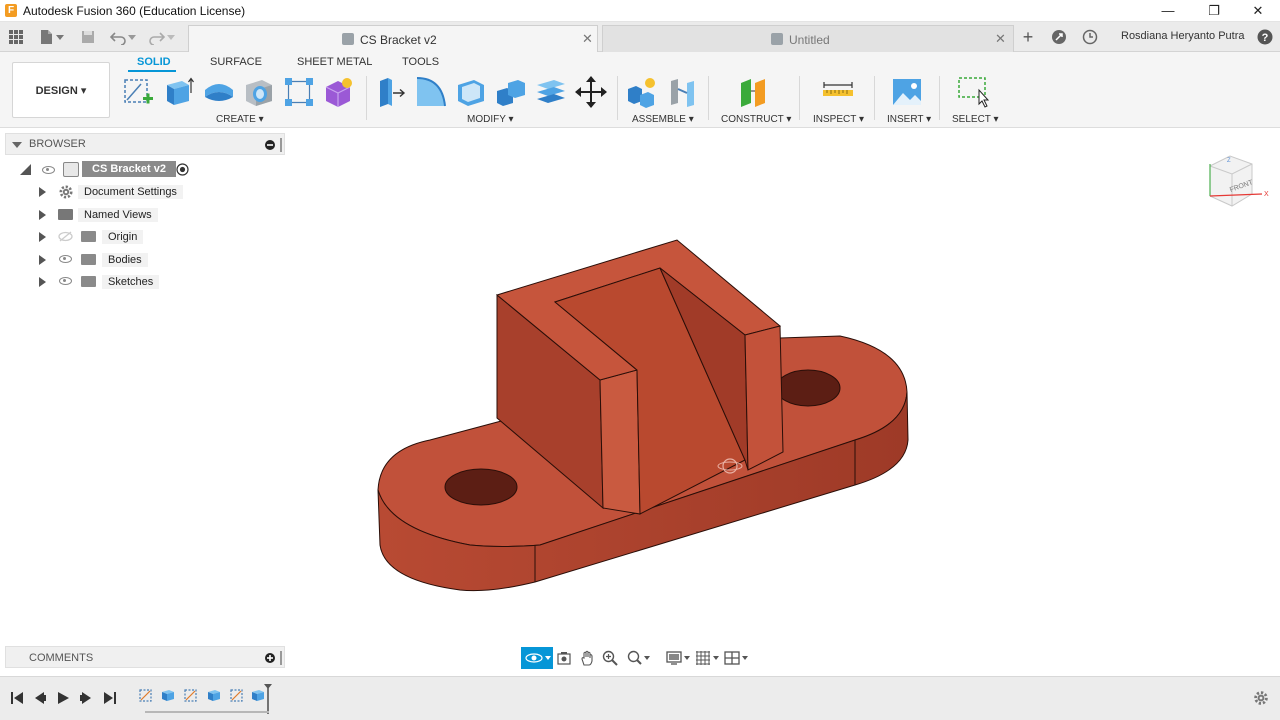  What do you see at coordinates (65, 236) in the screenshot?
I see `hidden-eye-icon` at bounding box center [65, 236].